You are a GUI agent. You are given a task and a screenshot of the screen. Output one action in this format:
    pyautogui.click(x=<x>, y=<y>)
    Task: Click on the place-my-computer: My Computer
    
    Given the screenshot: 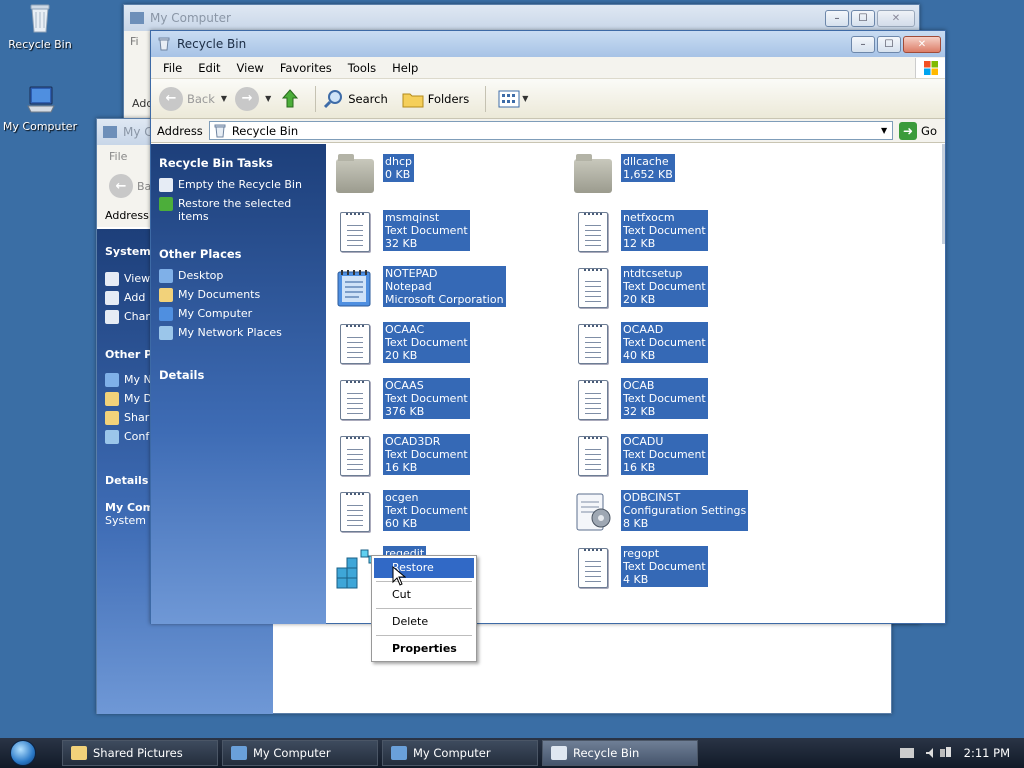 What is the action you would take?
    pyautogui.click(x=238, y=314)
    